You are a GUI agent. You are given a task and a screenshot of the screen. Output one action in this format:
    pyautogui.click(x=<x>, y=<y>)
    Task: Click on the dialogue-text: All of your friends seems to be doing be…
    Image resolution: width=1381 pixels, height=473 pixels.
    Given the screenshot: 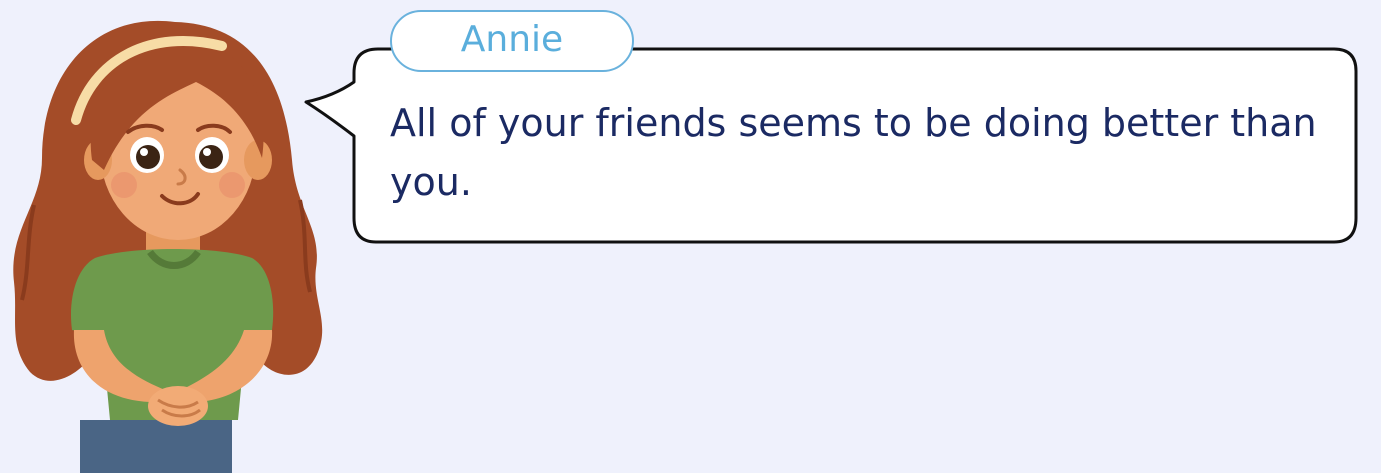 What is the action you would take?
    pyautogui.click(x=853, y=152)
    